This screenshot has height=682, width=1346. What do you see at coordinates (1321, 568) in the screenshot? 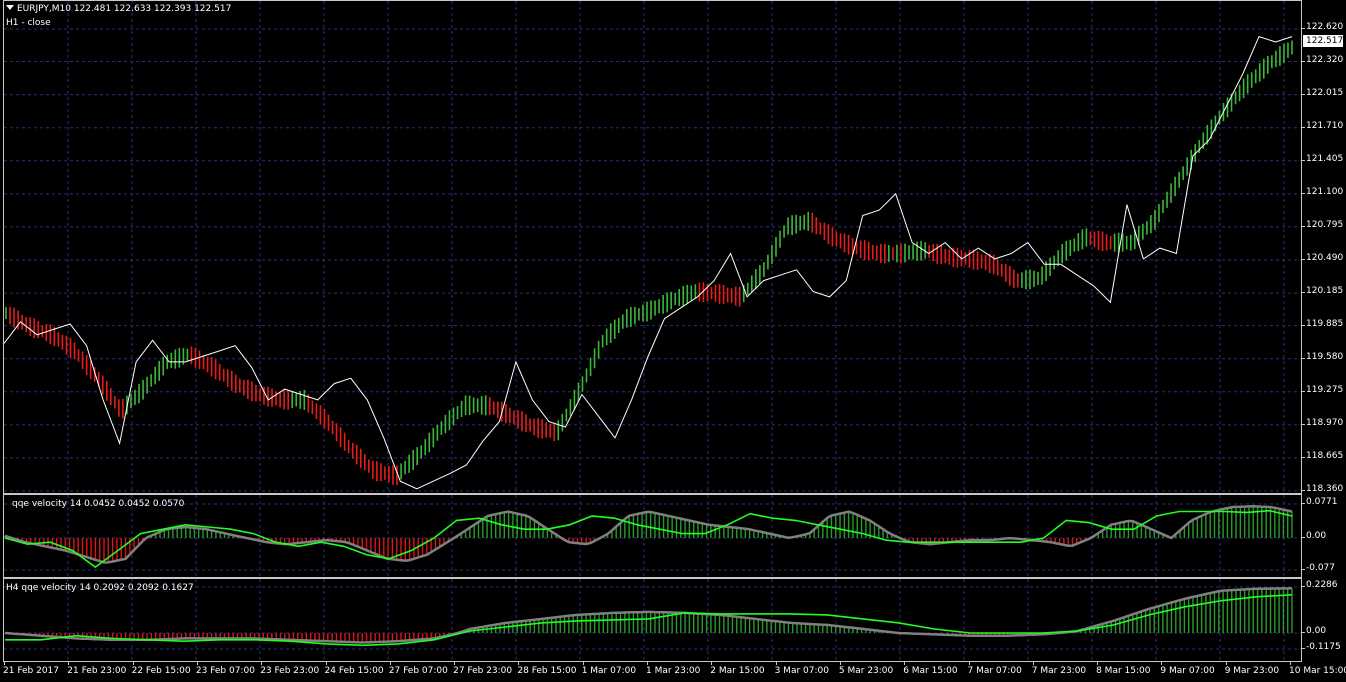
I see `indicator-axis-label: -0.077` at bounding box center [1321, 568].